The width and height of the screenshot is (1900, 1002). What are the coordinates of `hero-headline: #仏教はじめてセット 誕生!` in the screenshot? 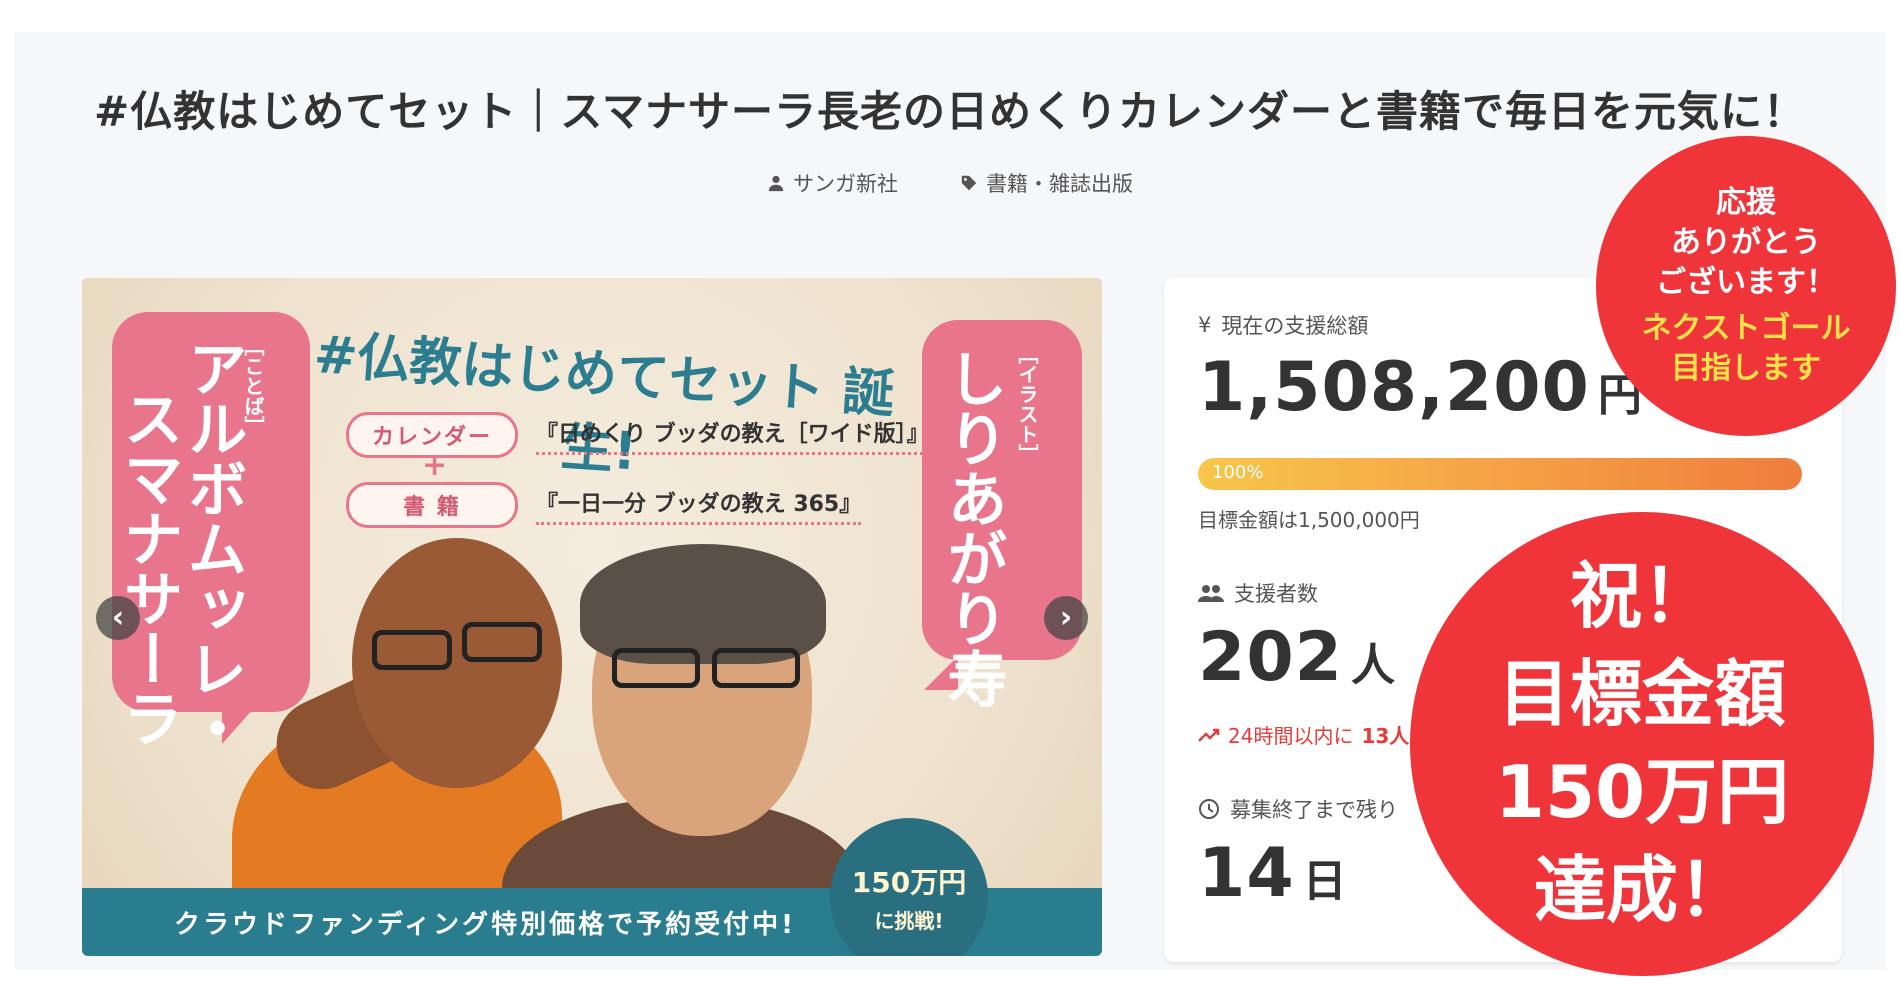 It's located at (604, 403).